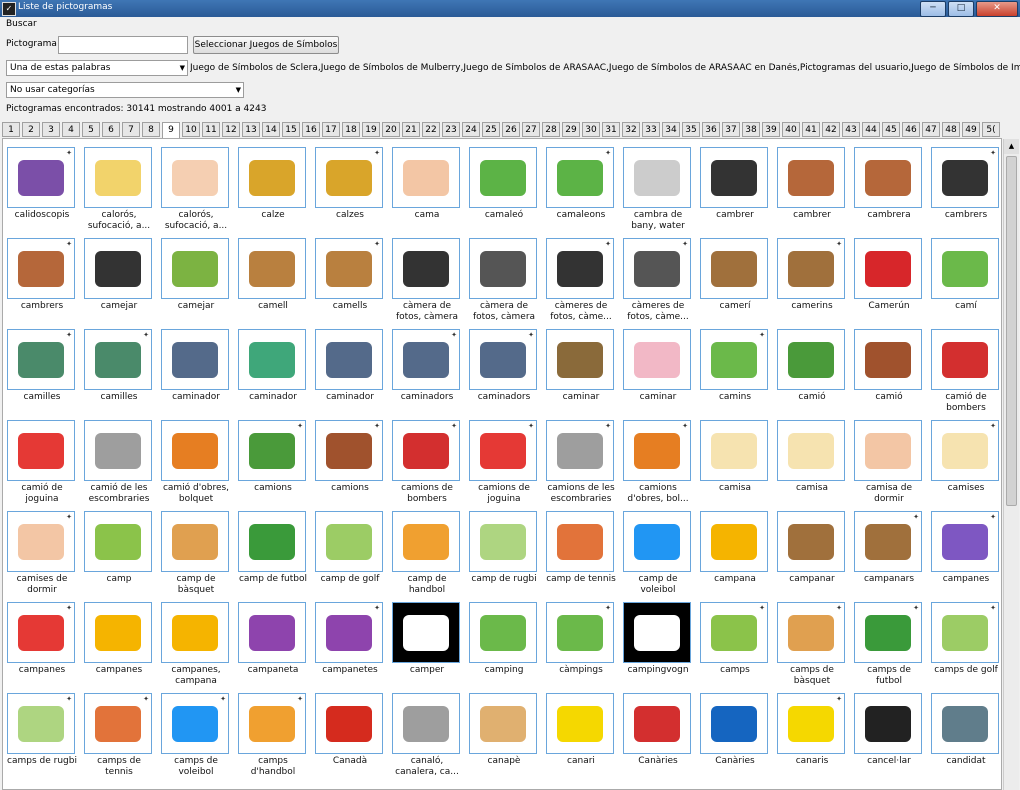  I want to click on pictogram-item: camerí, so click(735, 282).